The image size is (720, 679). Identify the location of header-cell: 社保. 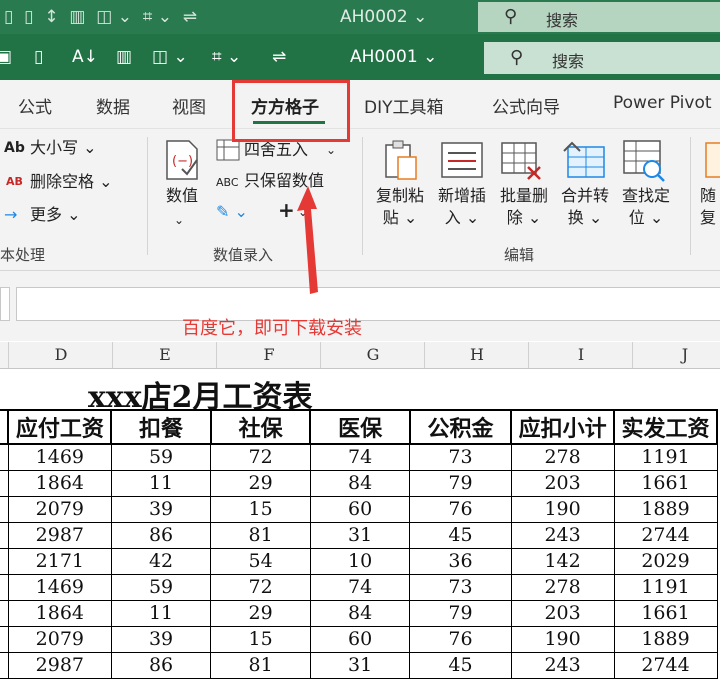
(260, 427).